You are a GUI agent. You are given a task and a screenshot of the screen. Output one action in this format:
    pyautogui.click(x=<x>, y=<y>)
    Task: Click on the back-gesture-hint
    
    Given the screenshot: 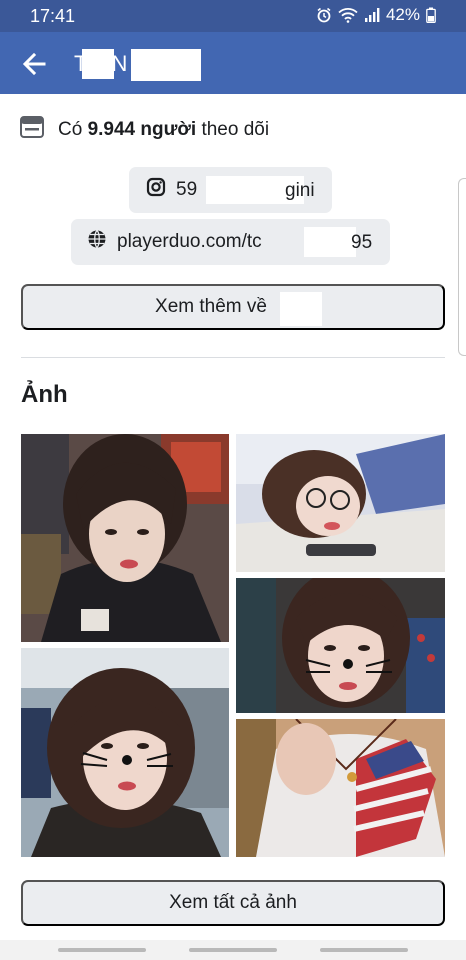 What is the action you would take?
    pyautogui.click(x=364, y=950)
    